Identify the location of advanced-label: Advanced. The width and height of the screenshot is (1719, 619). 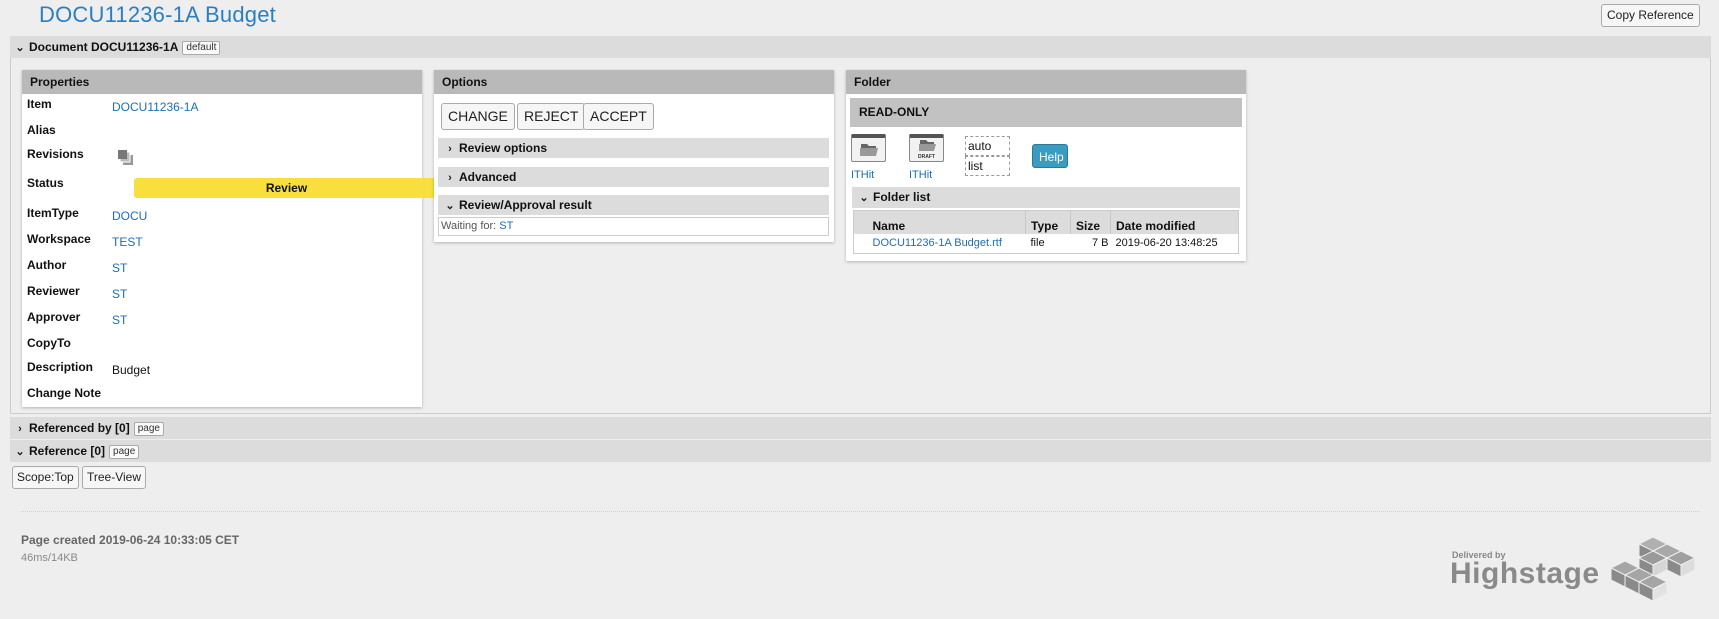
(488, 177).